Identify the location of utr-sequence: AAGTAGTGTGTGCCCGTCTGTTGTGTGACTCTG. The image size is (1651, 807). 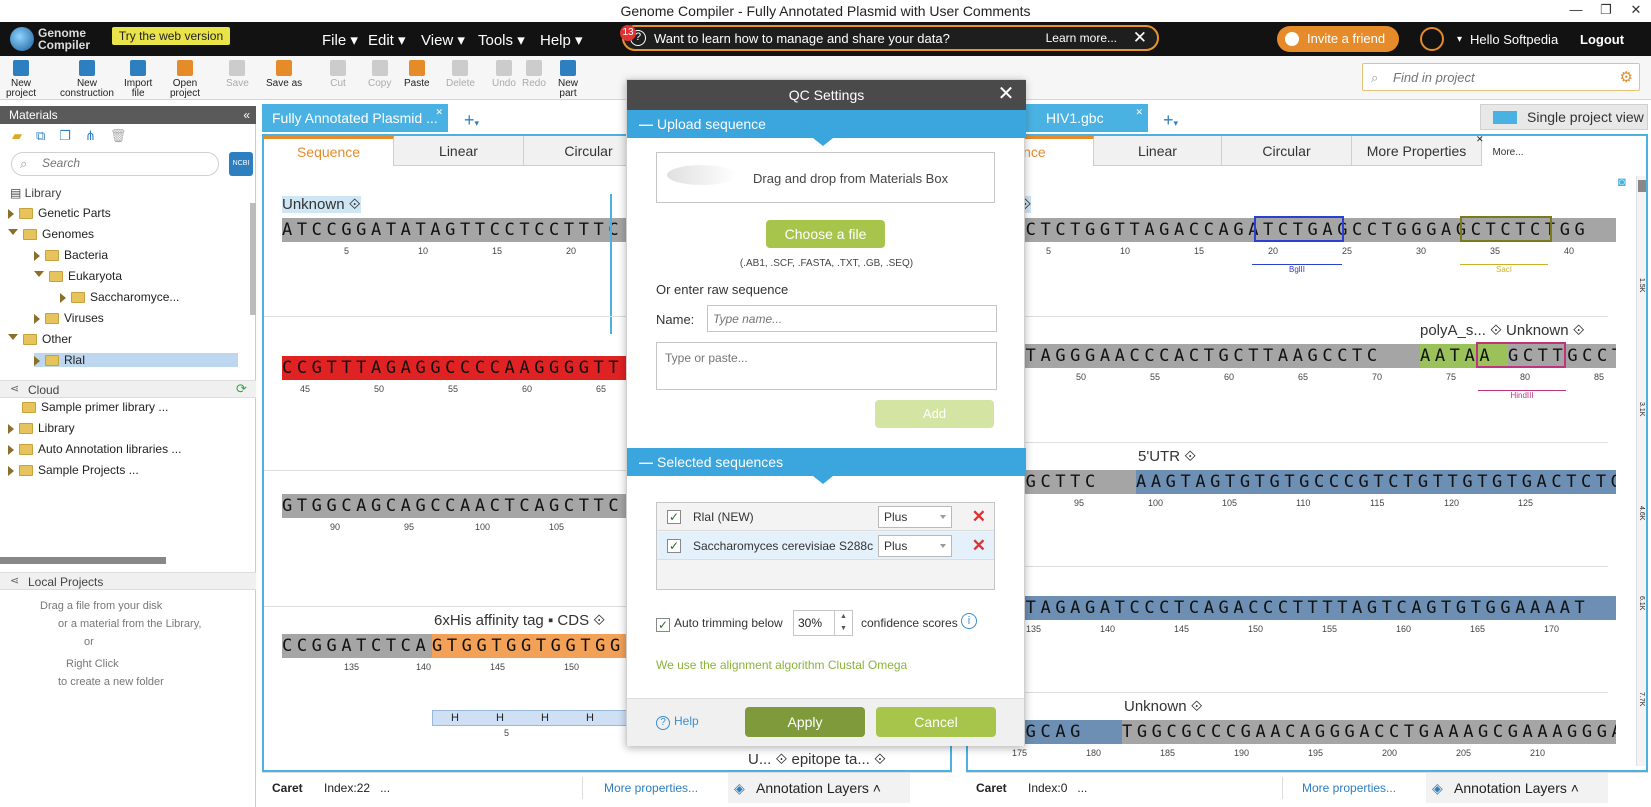
(1376, 482).